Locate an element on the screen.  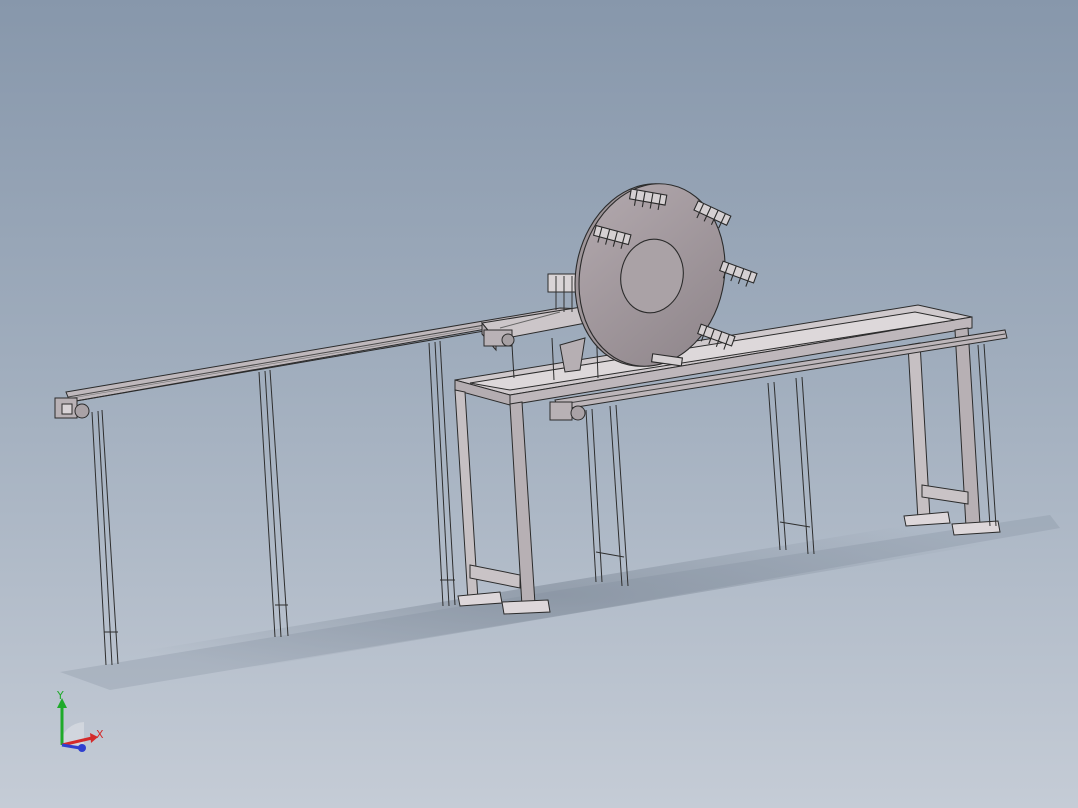
triad-y-label: Y is located at coordinates (60, 695).